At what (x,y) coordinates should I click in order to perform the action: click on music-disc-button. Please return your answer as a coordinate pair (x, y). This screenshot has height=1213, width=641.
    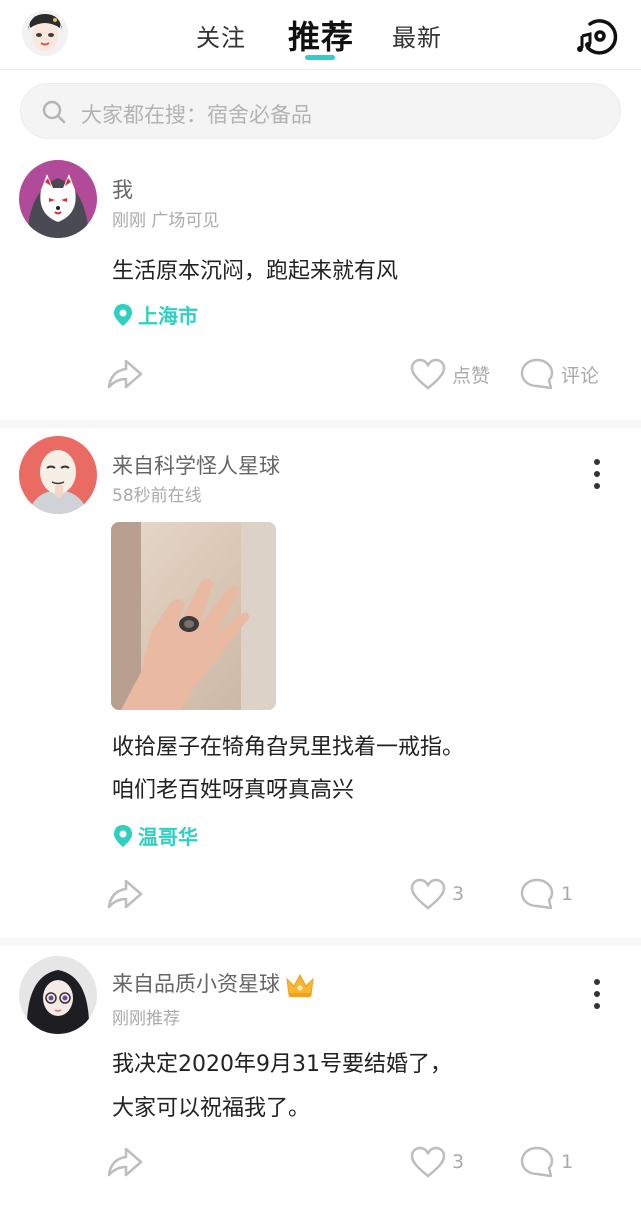
    Looking at the image, I should click on (598, 36).